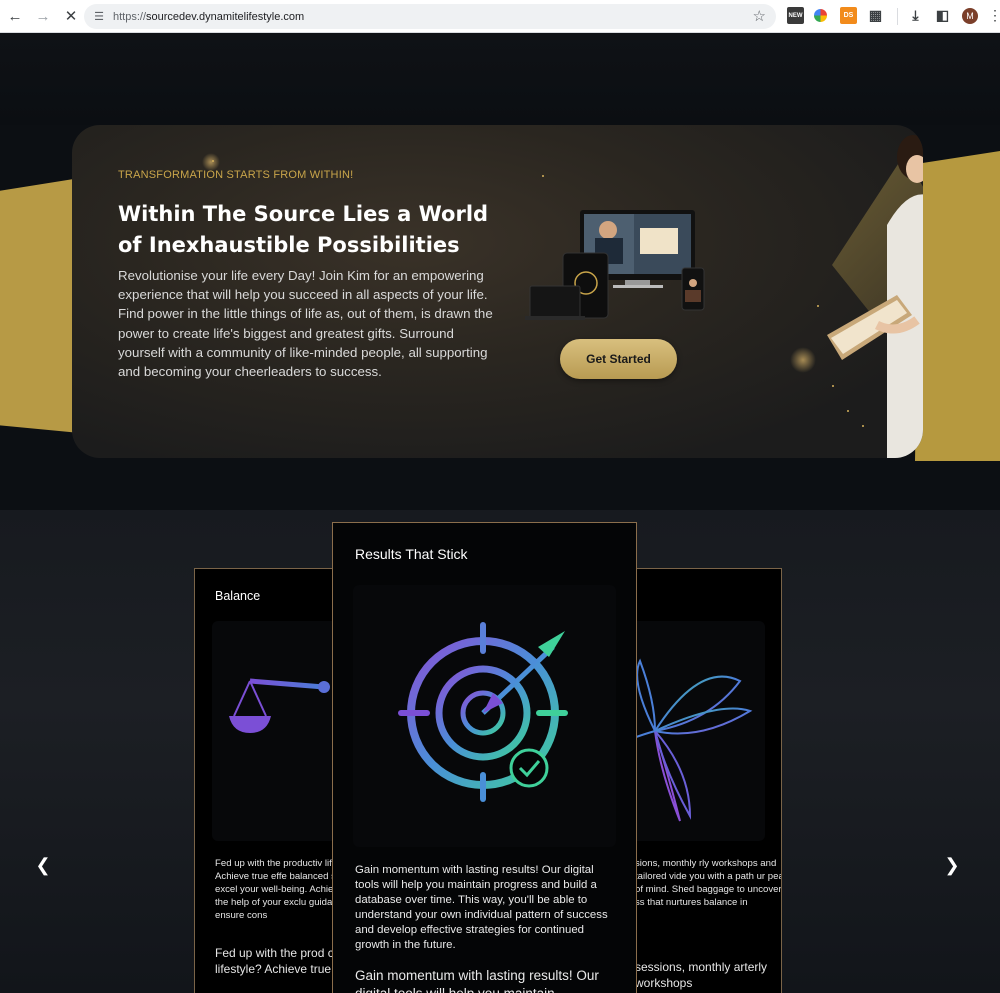 Image resolution: width=1000 pixels, height=993 pixels. Describe the element at coordinates (875, 15) in the screenshot. I see `extensions-puzzle-icon: ▦` at that location.